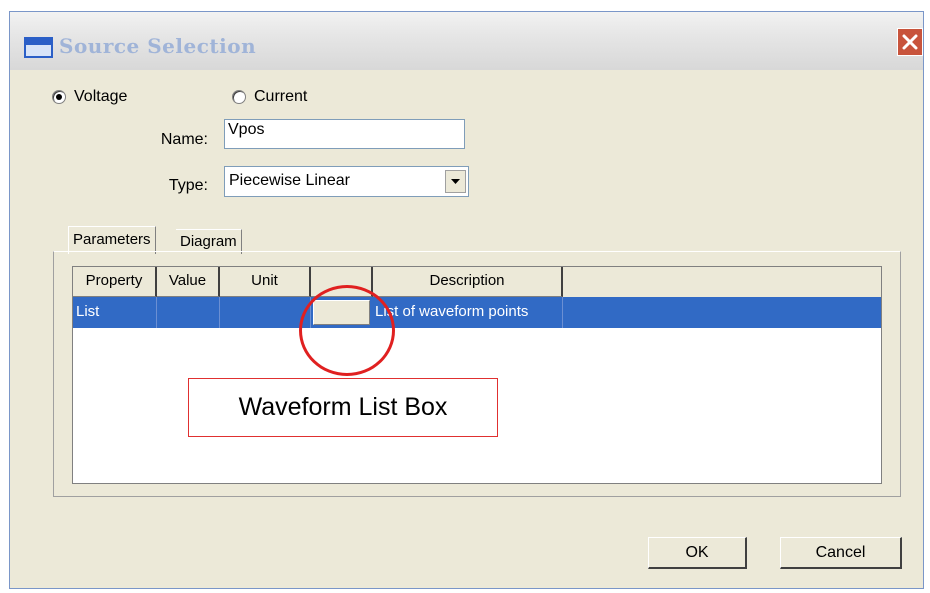  I want to click on column-header-property: Property, so click(115, 282).